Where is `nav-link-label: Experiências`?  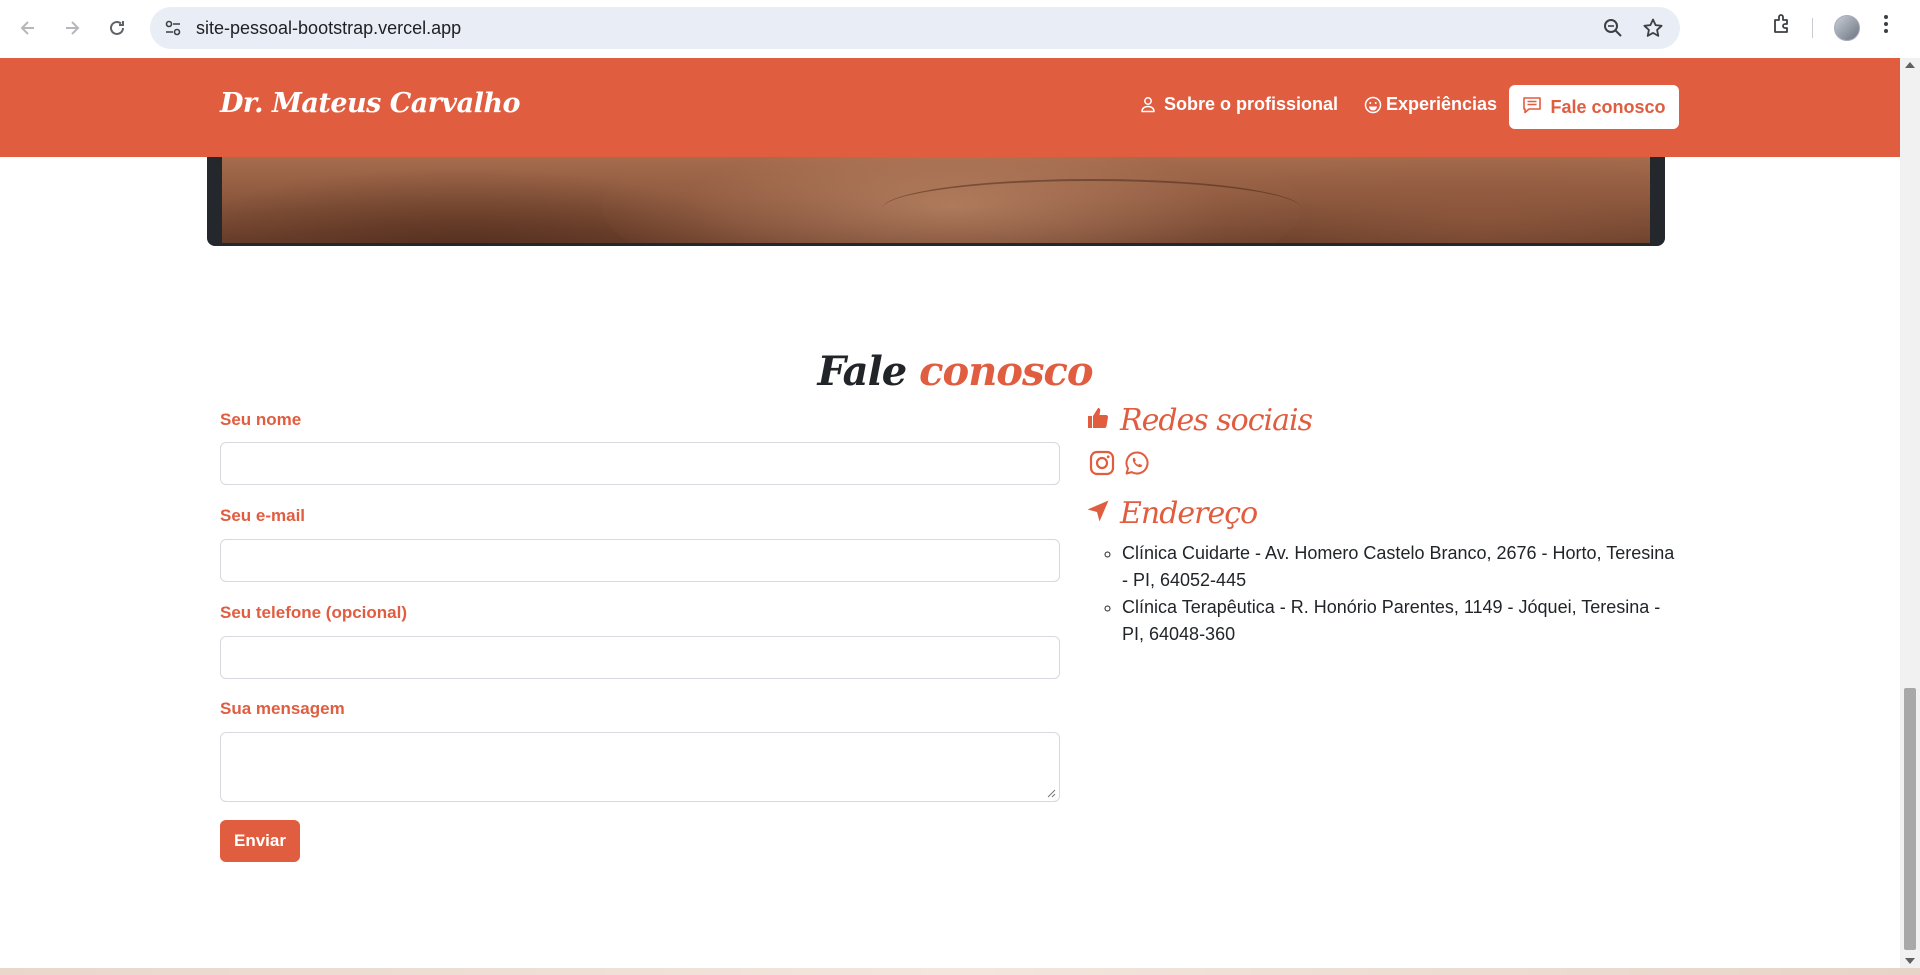 nav-link-label: Experiências is located at coordinates (1442, 104).